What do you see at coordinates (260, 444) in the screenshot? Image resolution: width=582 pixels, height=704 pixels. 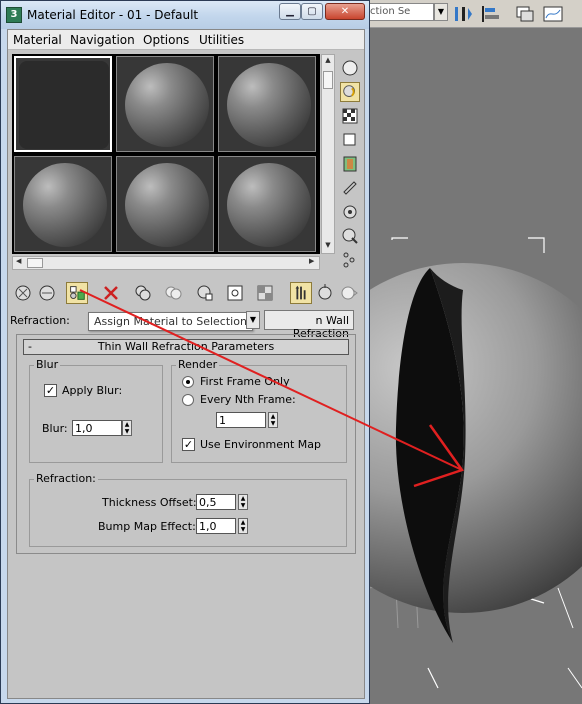 I see `use-environment-map-label: Use Environment Map` at bounding box center [260, 444].